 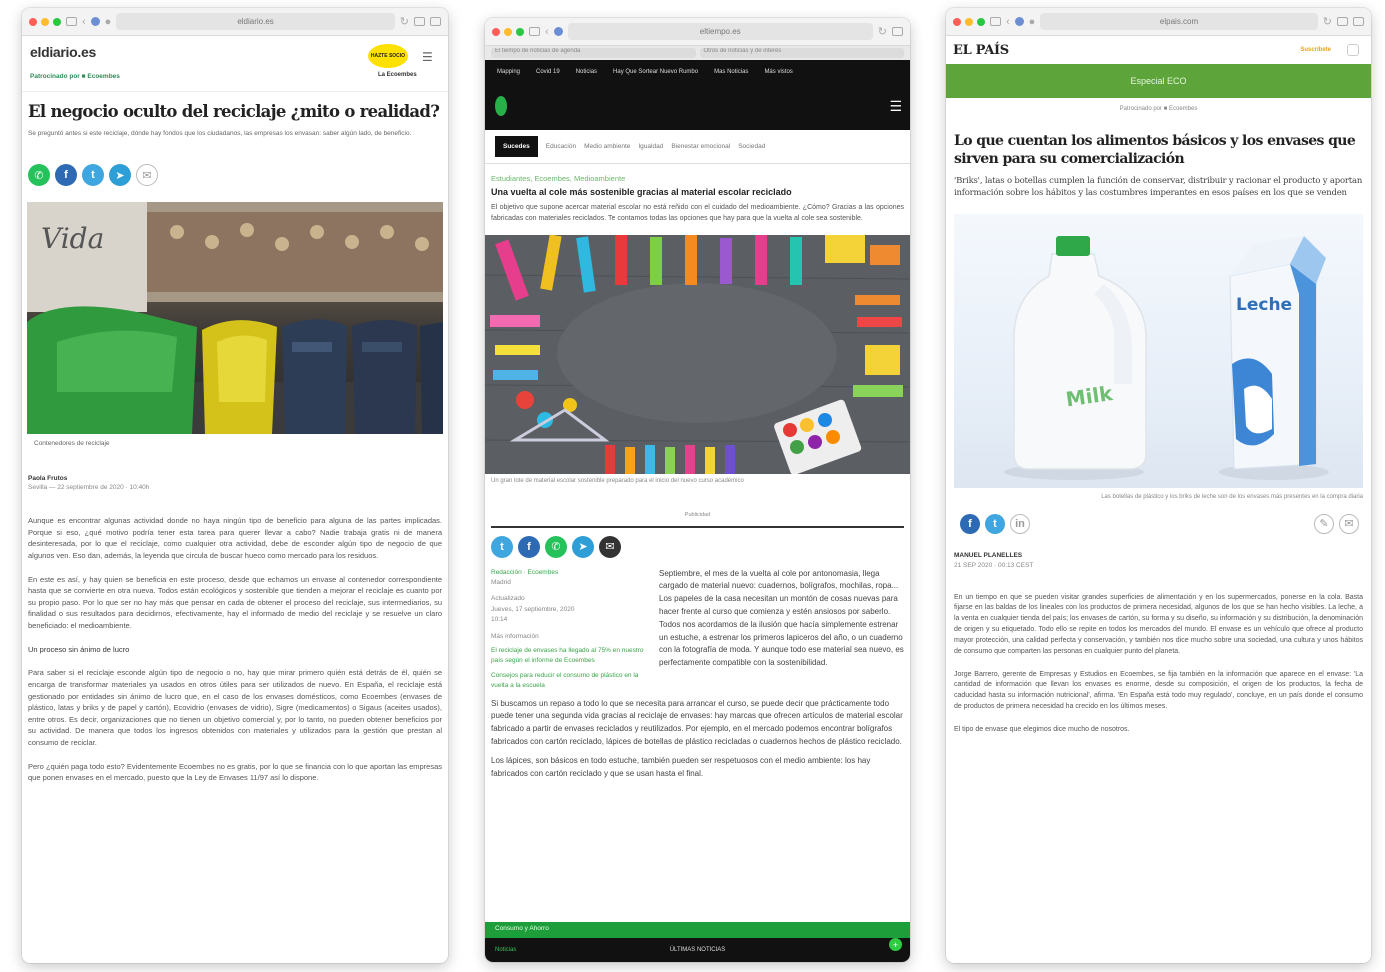 I want to click on share-buttons-right: ✎ ✉, so click(x=1336, y=523).